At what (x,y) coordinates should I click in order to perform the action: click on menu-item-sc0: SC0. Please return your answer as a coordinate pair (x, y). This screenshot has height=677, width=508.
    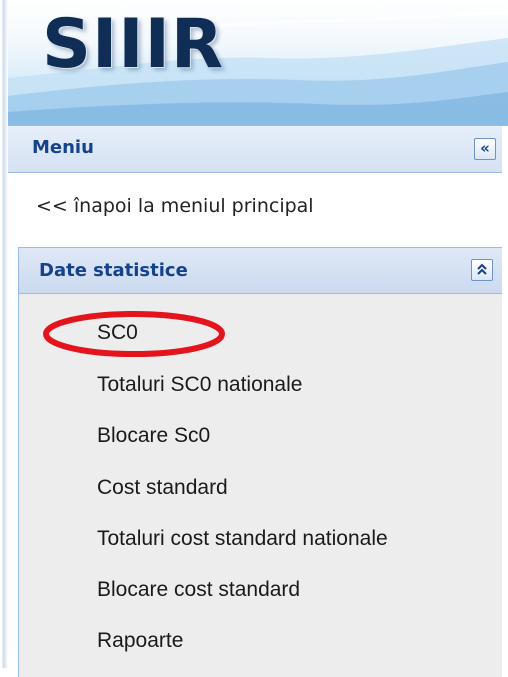
    Looking at the image, I should click on (117, 333).